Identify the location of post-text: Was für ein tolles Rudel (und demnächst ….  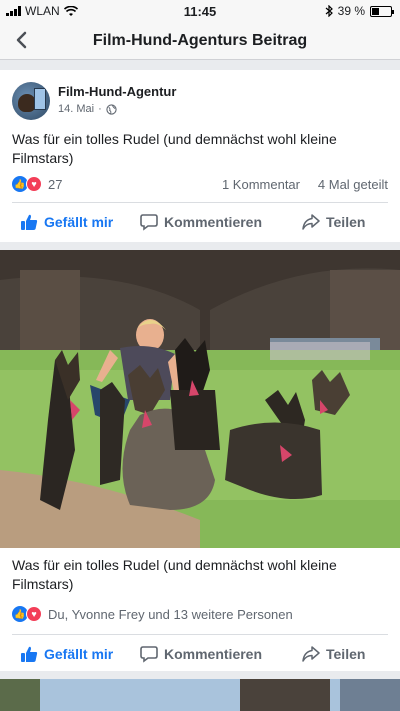
(174, 148).